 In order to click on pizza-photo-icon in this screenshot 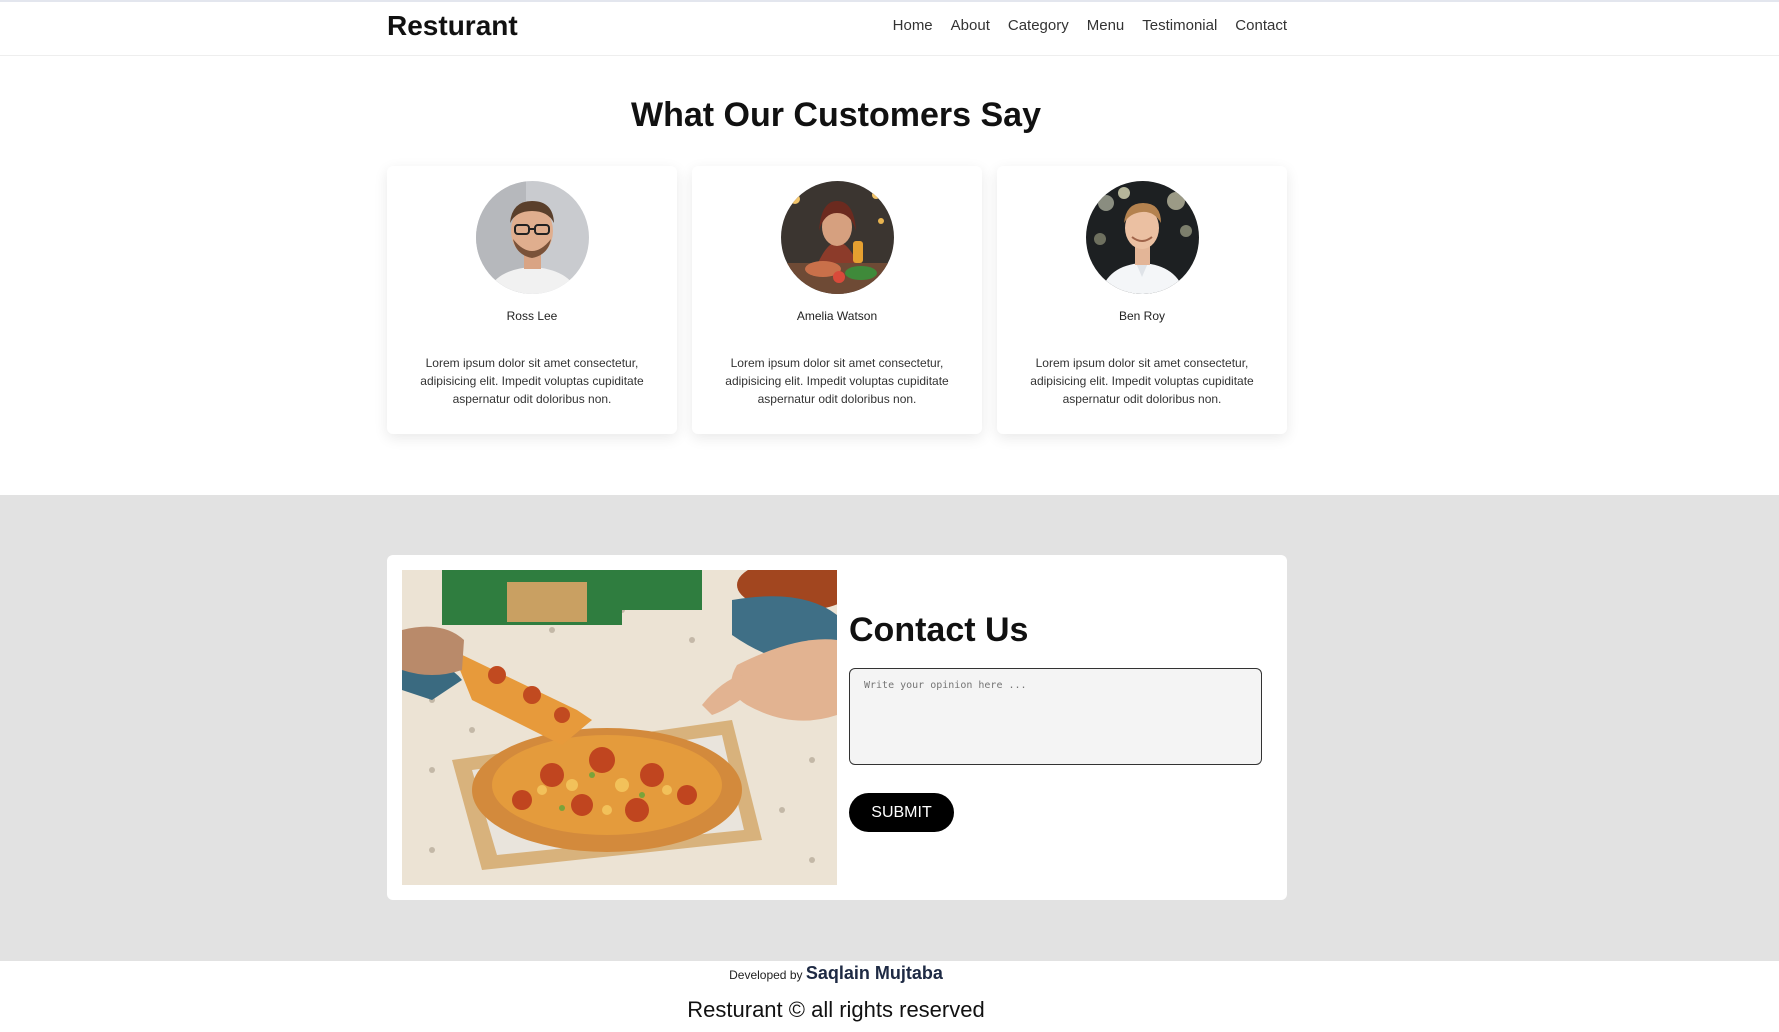, I will do `click(619, 727)`.